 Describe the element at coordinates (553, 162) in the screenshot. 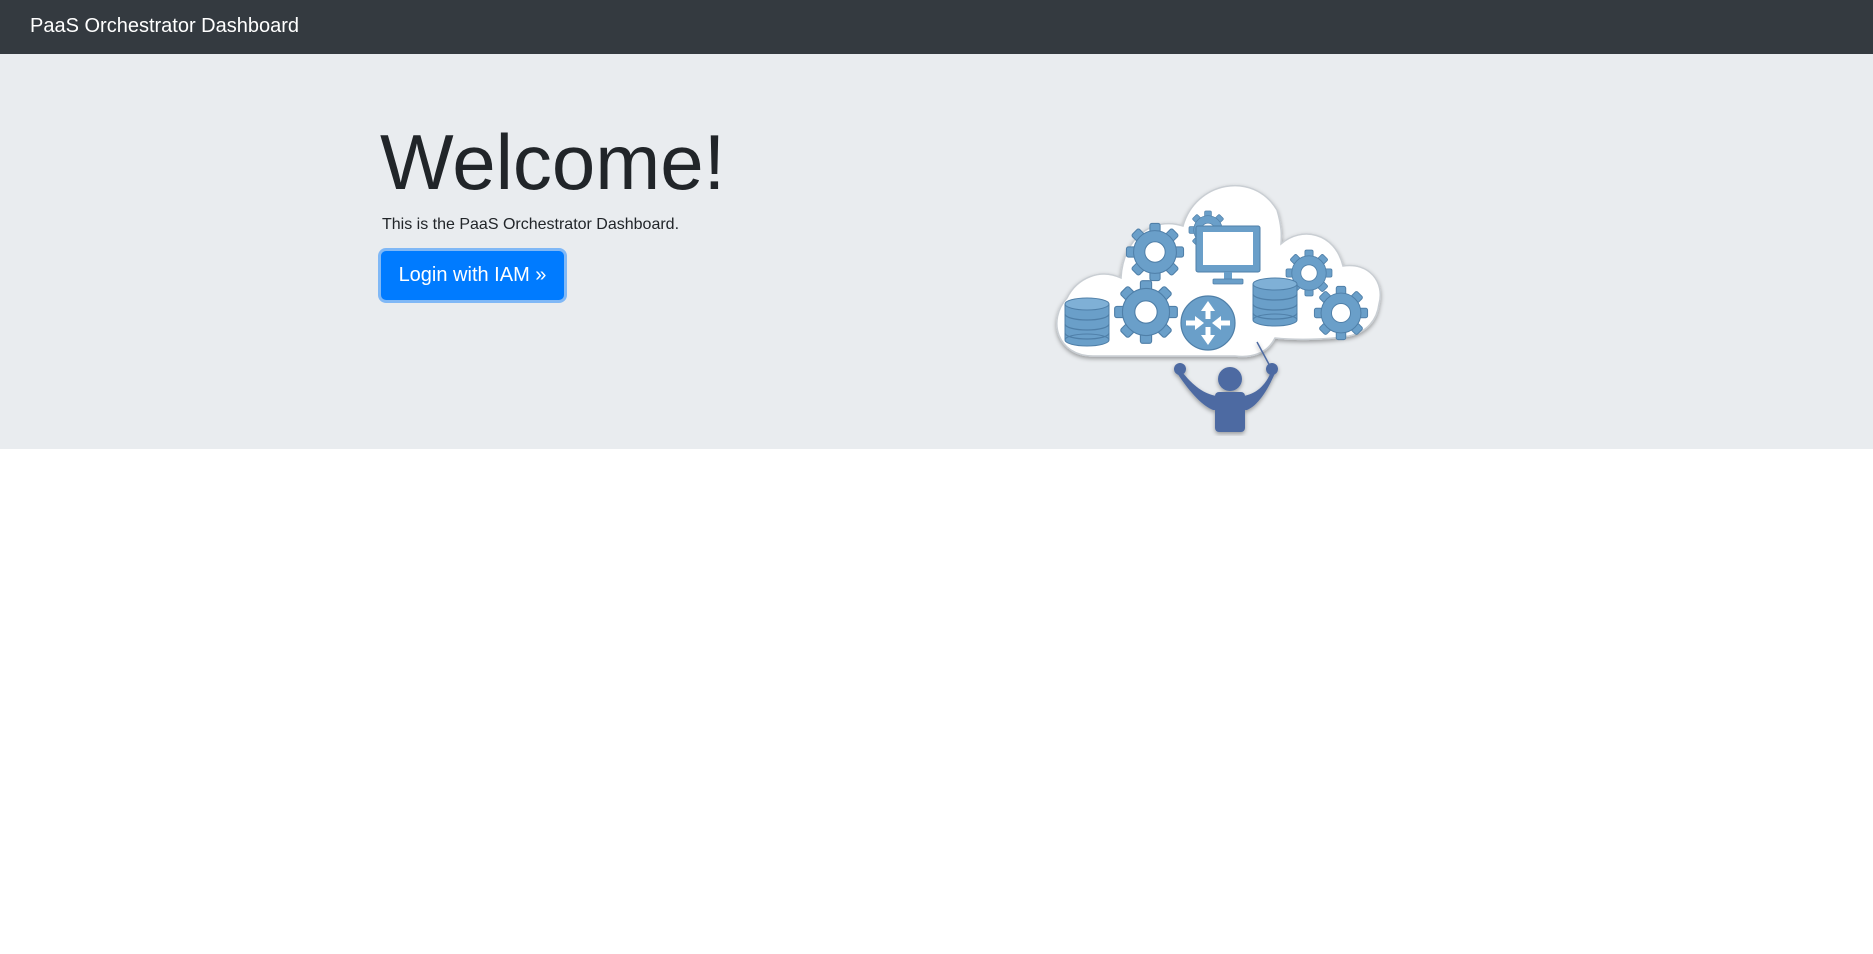

I see `page-title: Welcome!` at that location.